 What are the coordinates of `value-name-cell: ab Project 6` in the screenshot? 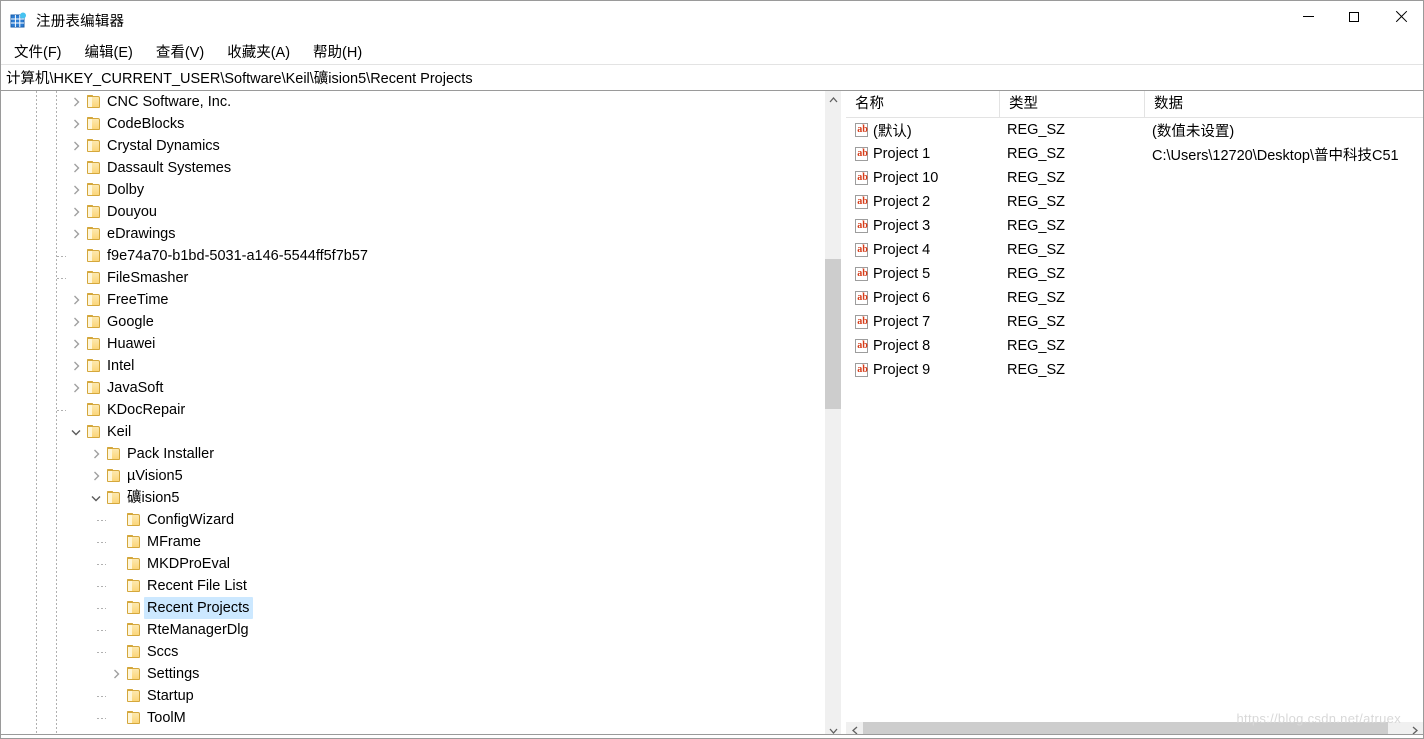 It's located at (922, 298).